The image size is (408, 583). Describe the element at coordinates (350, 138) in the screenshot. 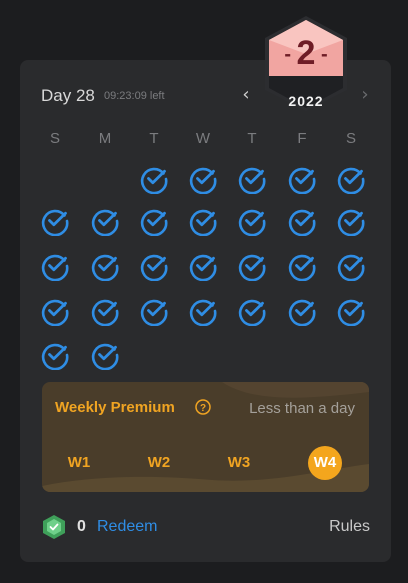

I see `weekday-sat: S` at that location.